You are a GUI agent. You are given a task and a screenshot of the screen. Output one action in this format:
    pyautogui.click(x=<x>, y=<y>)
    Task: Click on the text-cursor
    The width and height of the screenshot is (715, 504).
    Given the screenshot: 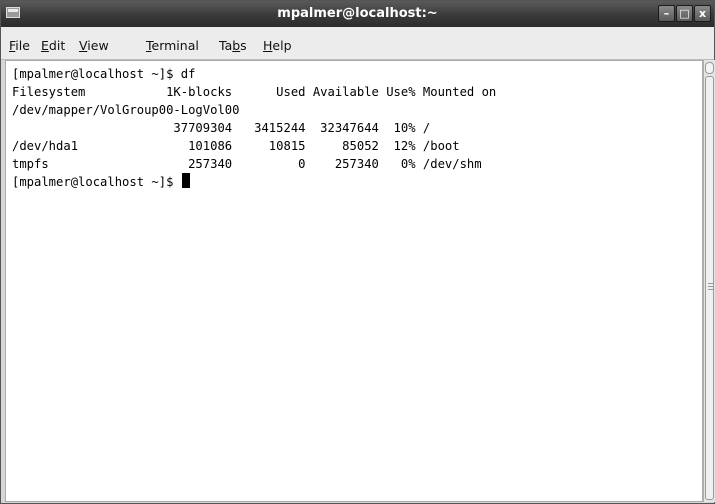 What is the action you would take?
    pyautogui.click(x=185, y=180)
    